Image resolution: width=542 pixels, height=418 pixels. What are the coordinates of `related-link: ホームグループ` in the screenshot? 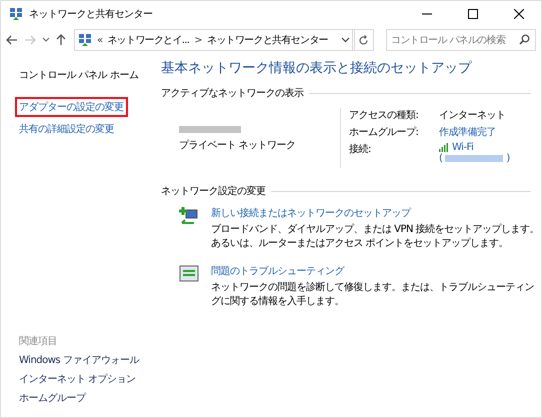 It's located at (85, 398).